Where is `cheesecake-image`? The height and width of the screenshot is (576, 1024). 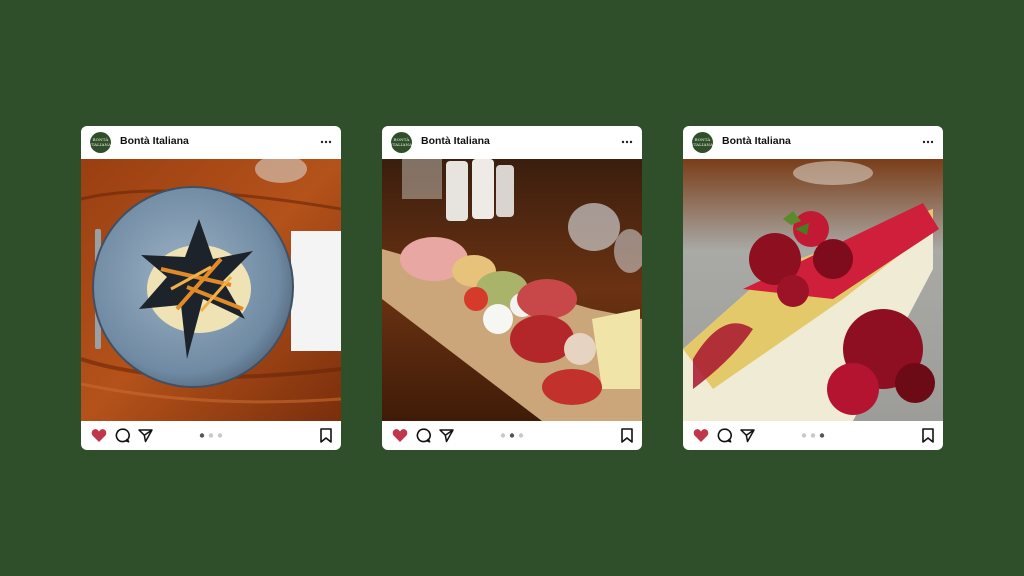 cheesecake-image is located at coordinates (813, 290).